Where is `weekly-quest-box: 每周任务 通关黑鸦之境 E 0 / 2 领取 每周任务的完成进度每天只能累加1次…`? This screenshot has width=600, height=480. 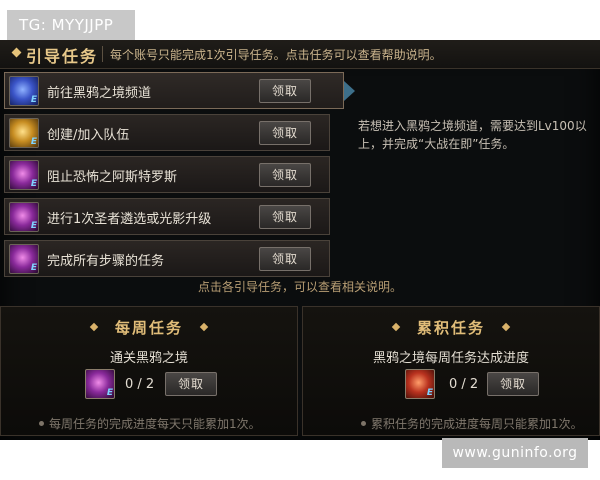 weekly-quest-box: 每周任务 通关黑鸦之境 E 0 / 2 领取 每周任务的完成进度每天只能累加1次… is located at coordinates (149, 371).